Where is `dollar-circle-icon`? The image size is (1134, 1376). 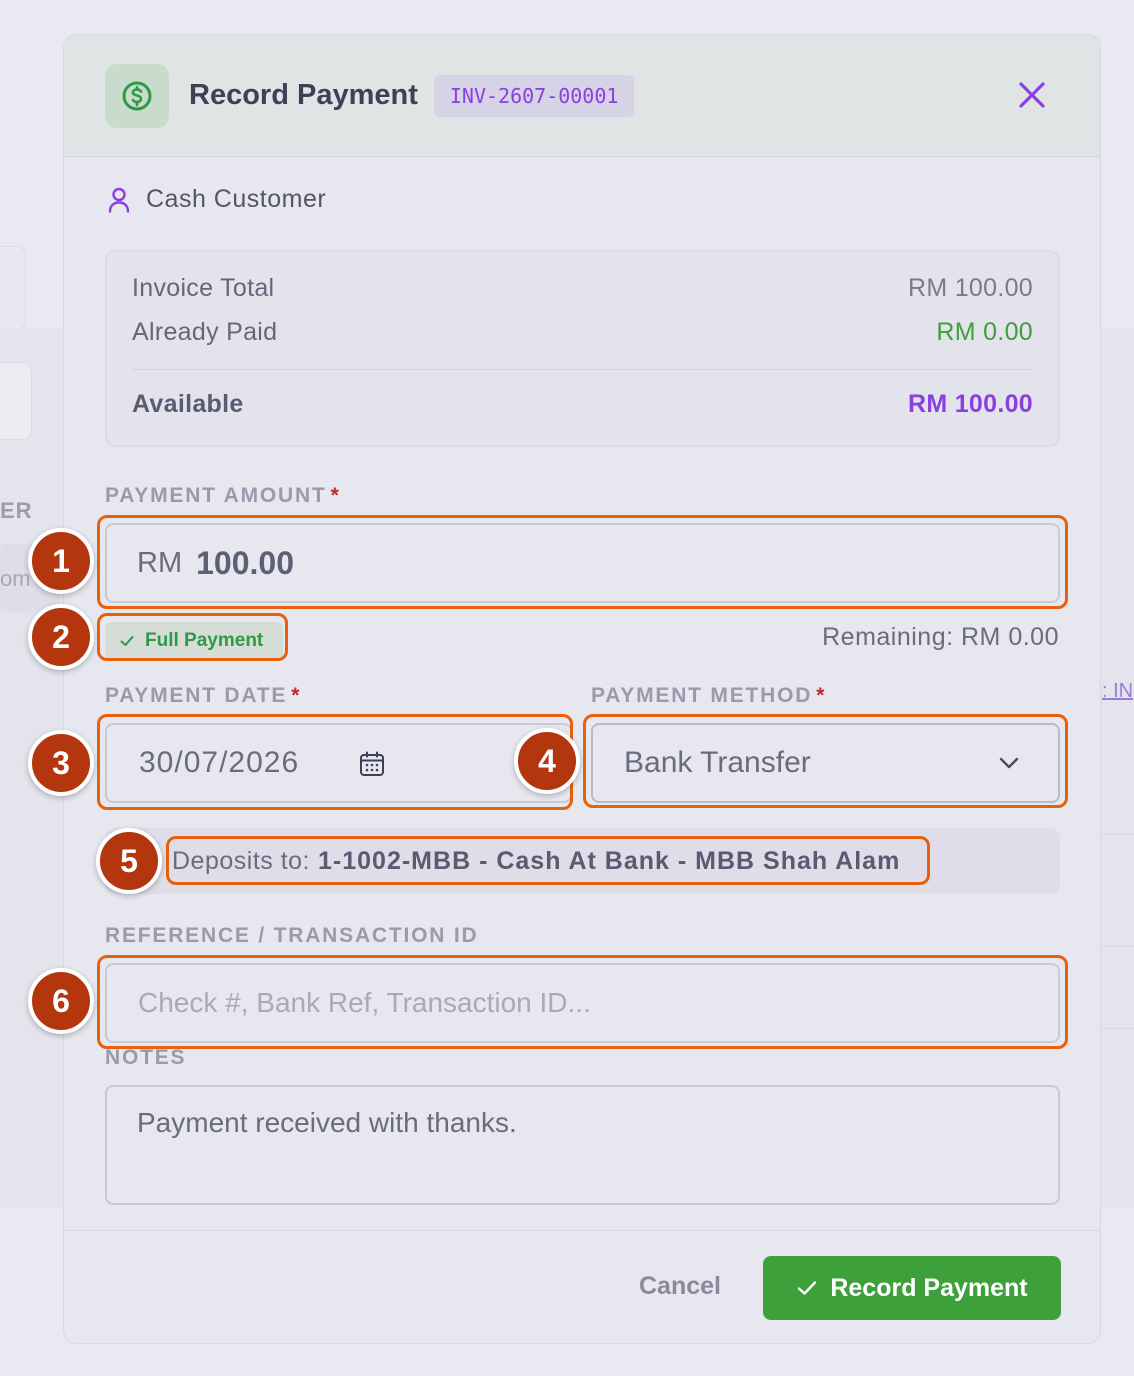 dollar-circle-icon is located at coordinates (137, 95).